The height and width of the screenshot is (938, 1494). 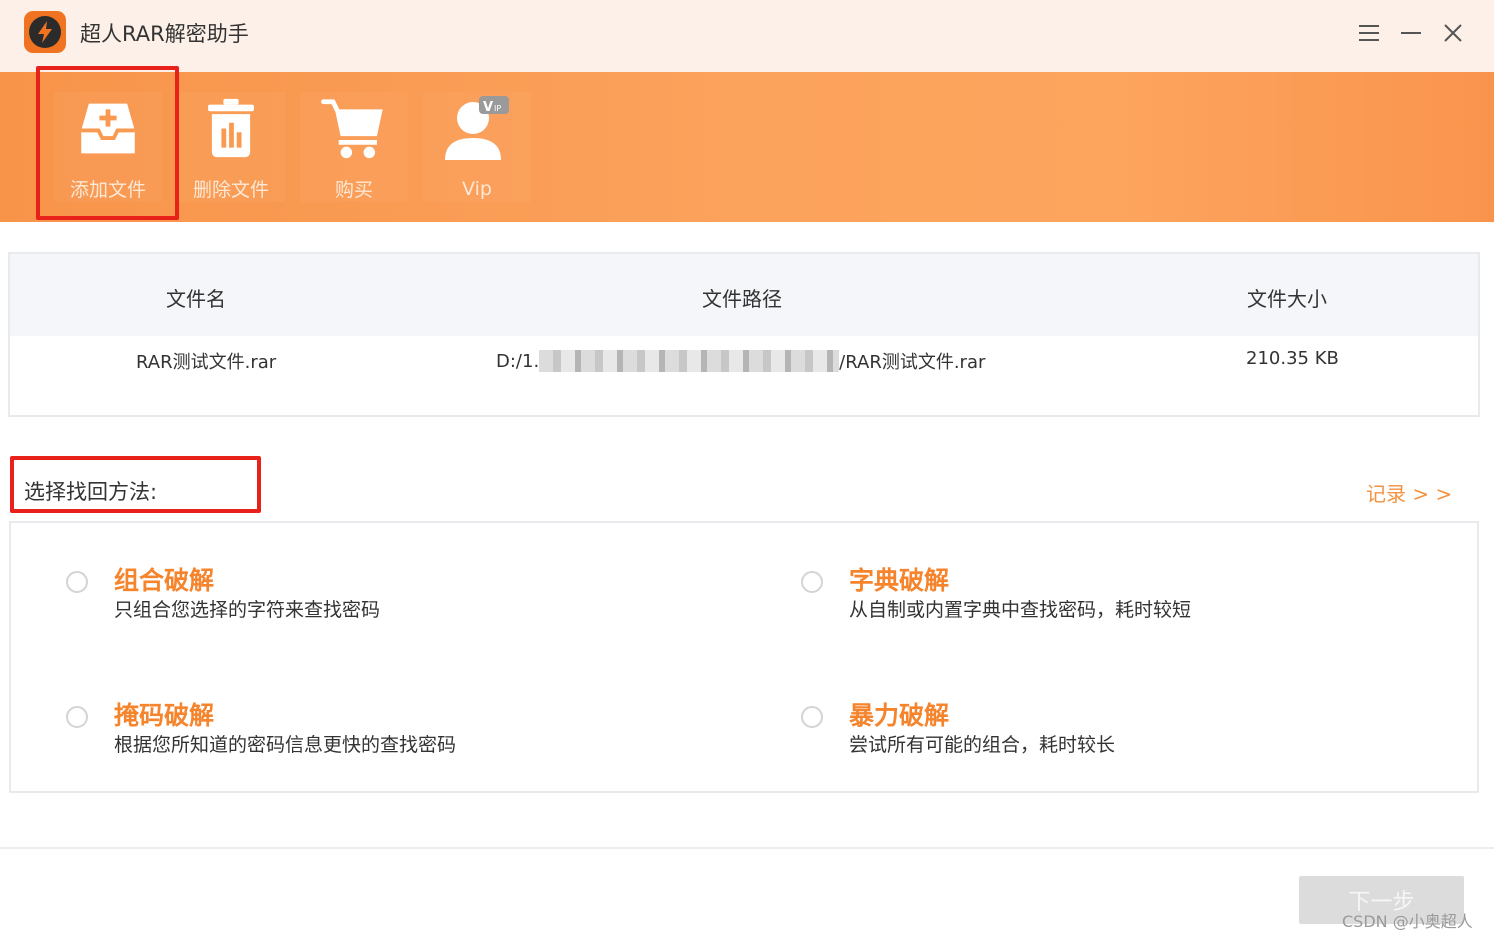 What do you see at coordinates (747, 848) in the screenshot?
I see `footer-divider` at bounding box center [747, 848].